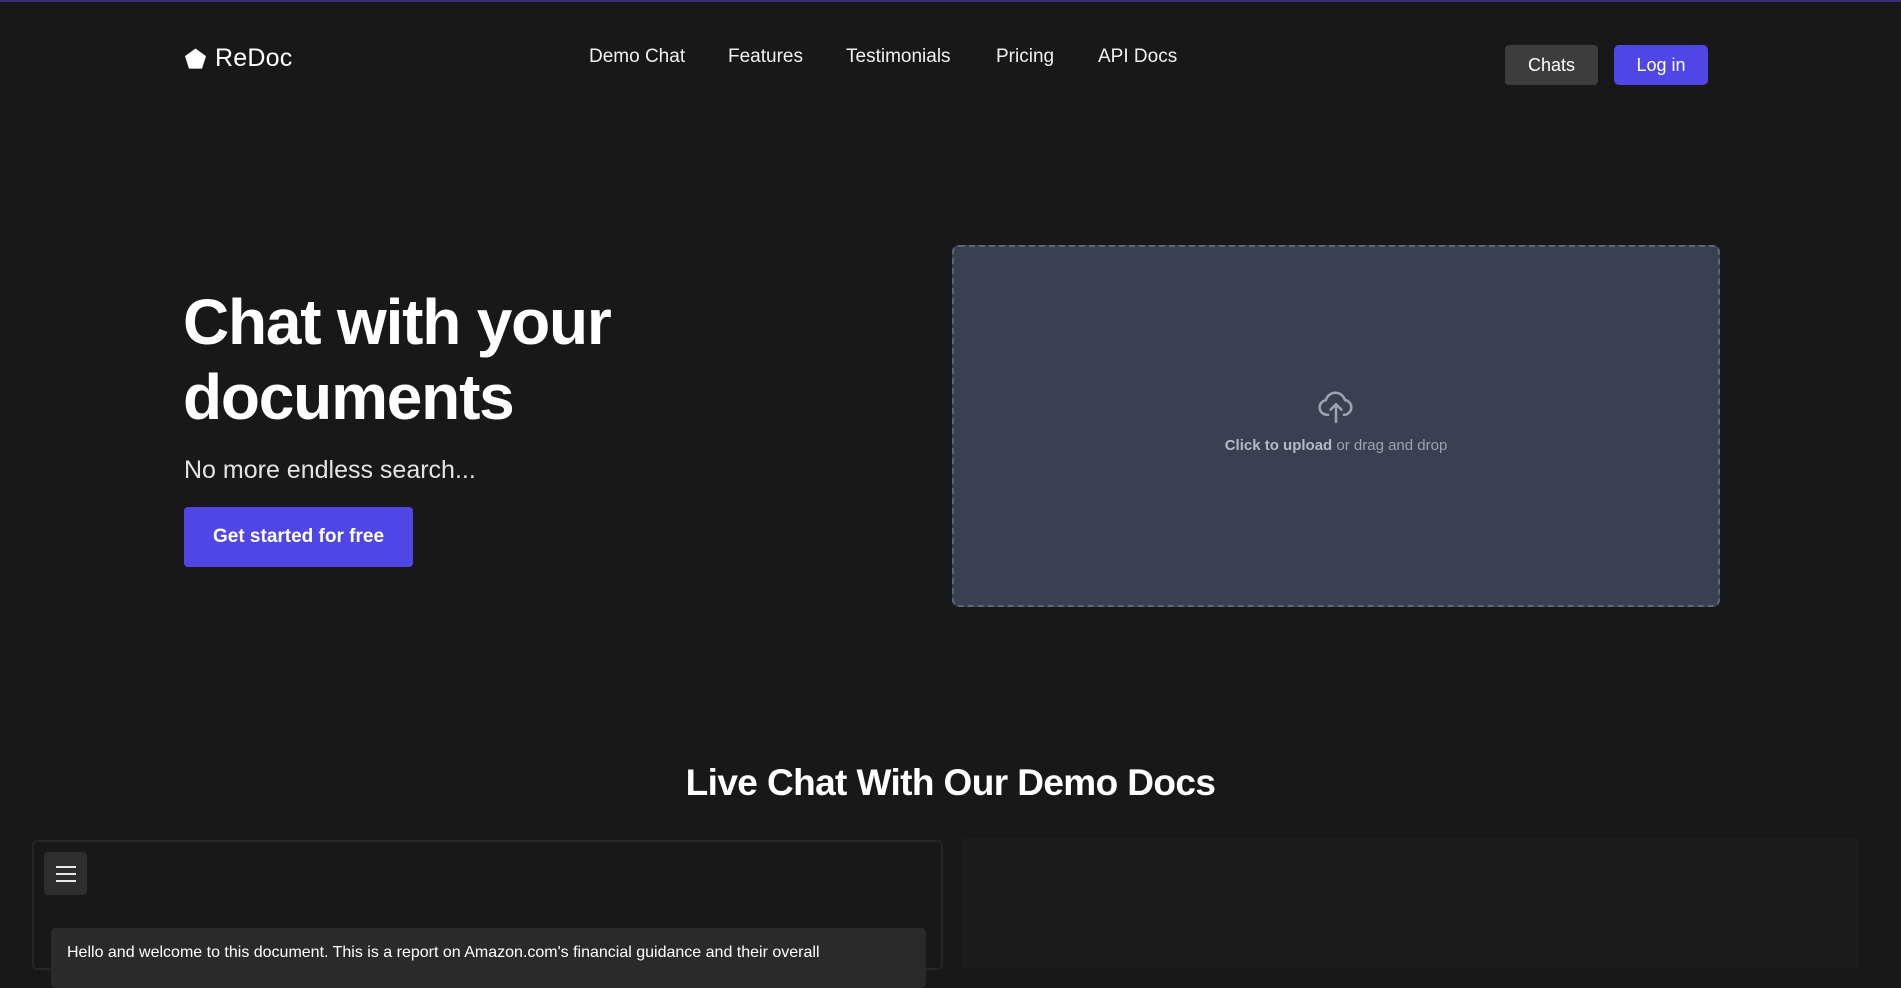  What do you see at coordinates (1390, 445) in the screenshot?
I see `drag-and-drop-label: or drag and drop` at bounding box center [1390, 445].